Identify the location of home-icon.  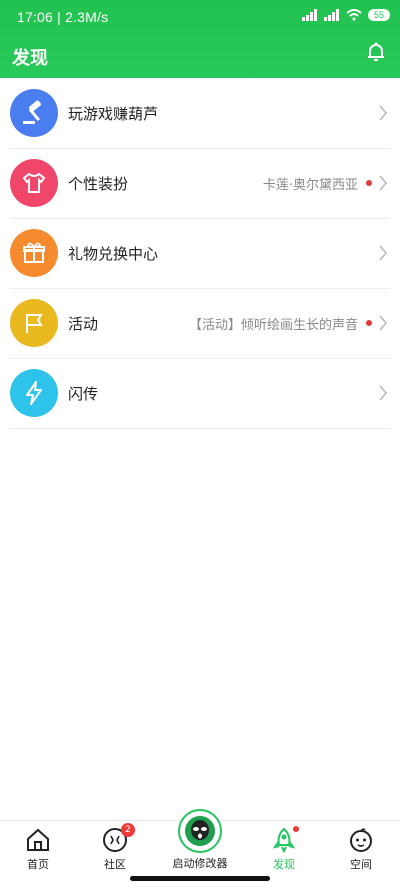
(38, 840).